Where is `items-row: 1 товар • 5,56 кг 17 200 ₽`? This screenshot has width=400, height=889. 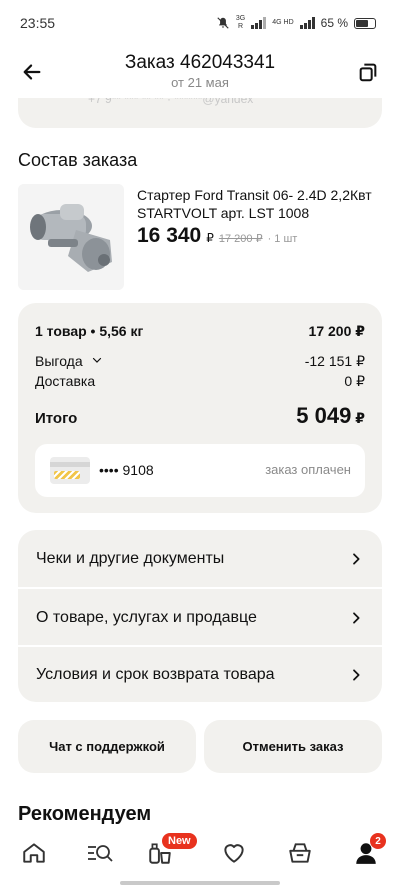 items-row: 1 товар • 5,56 кг 17 200 ₽ is located at coordinates (200, 331).